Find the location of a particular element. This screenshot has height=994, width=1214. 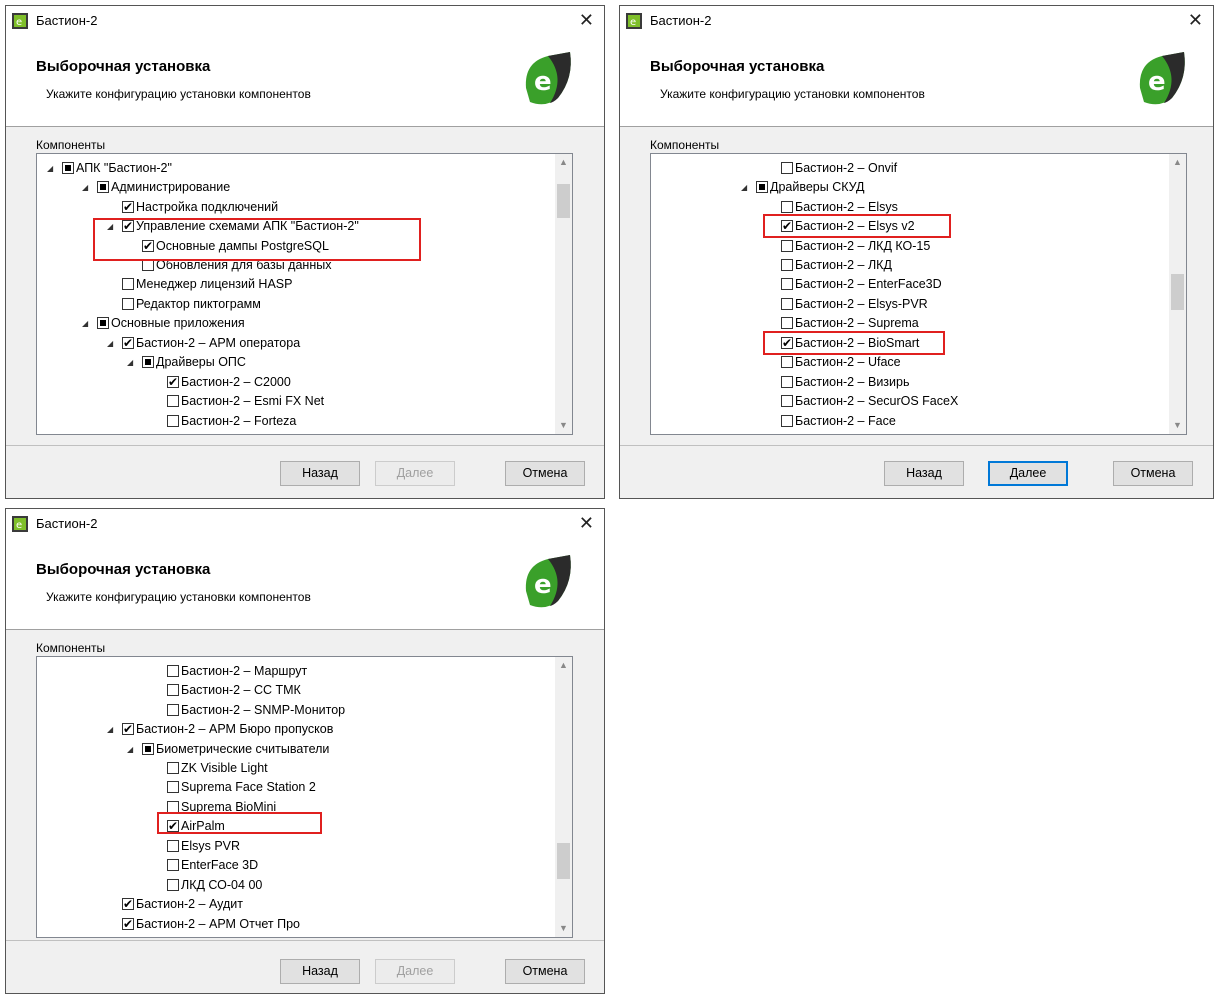

tree-item: EnterFace 3D is located at coordinates (212, 865).